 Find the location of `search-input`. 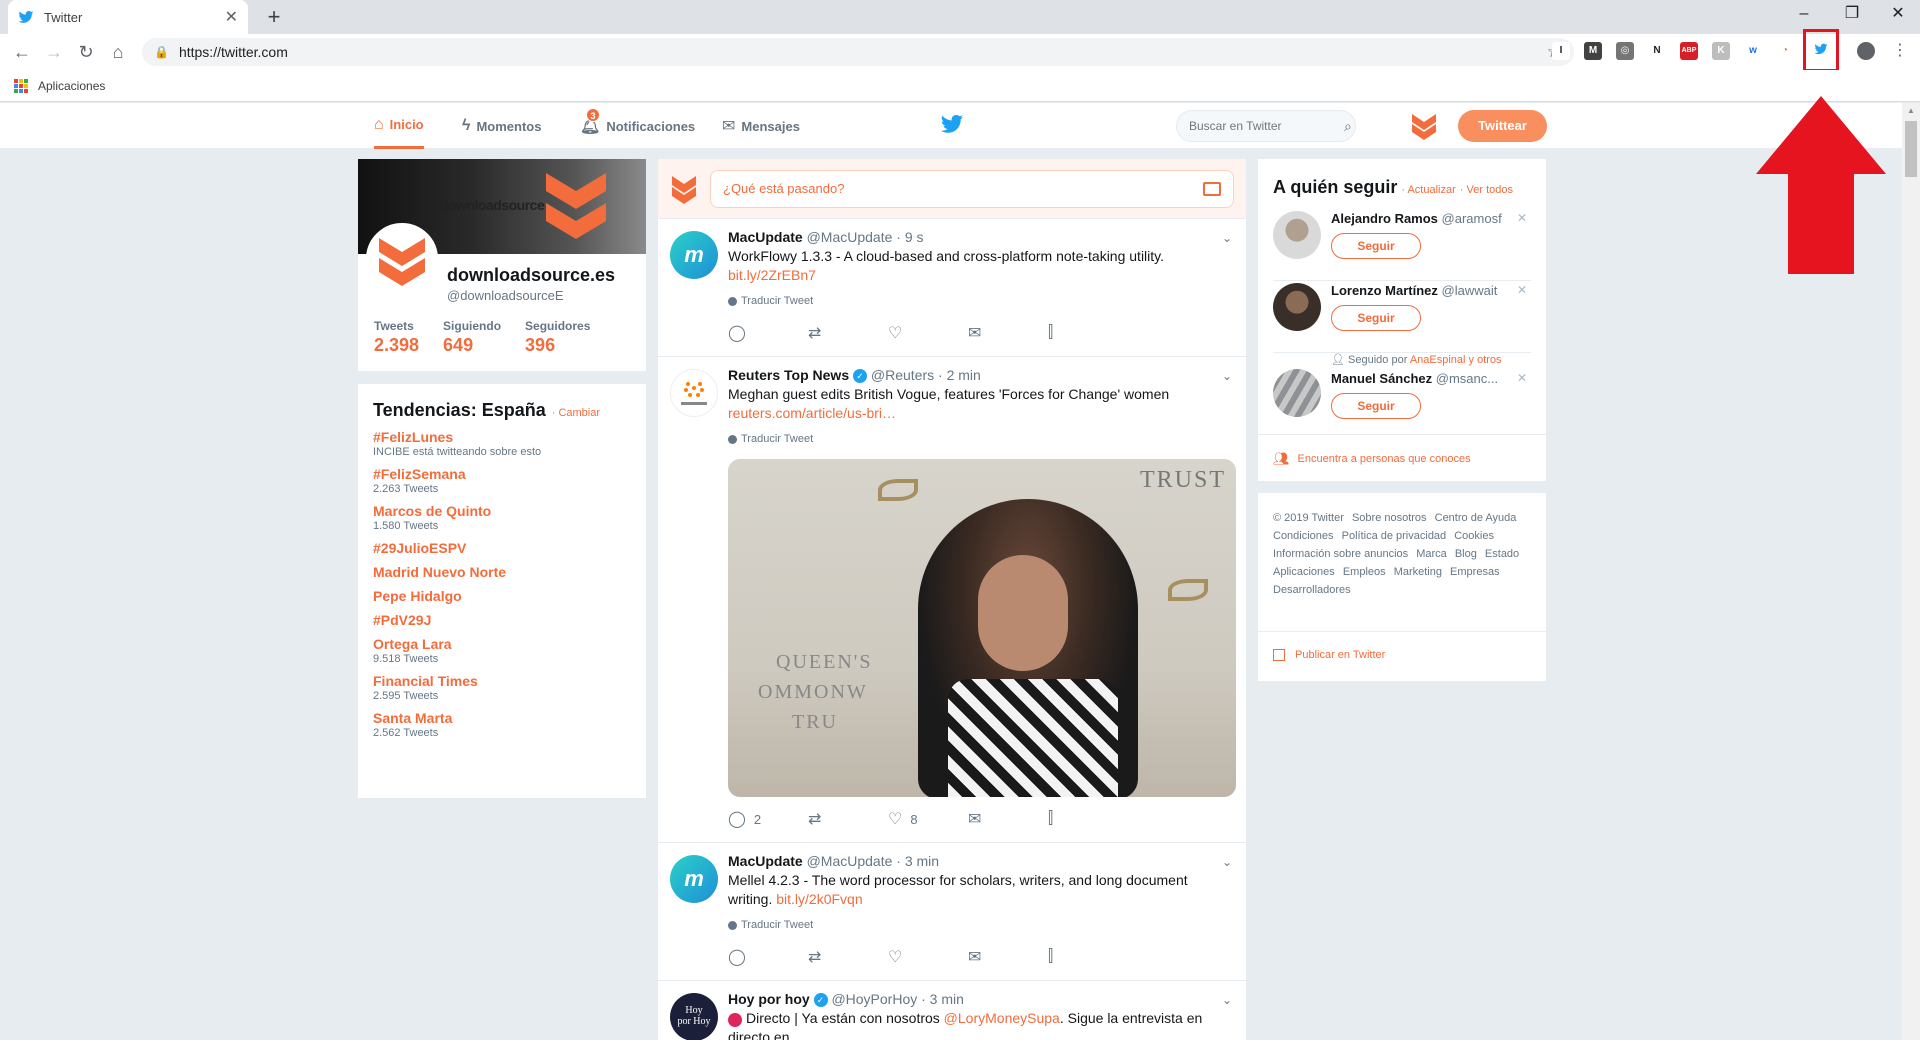

search-input is located at coordinates (1266, 126).